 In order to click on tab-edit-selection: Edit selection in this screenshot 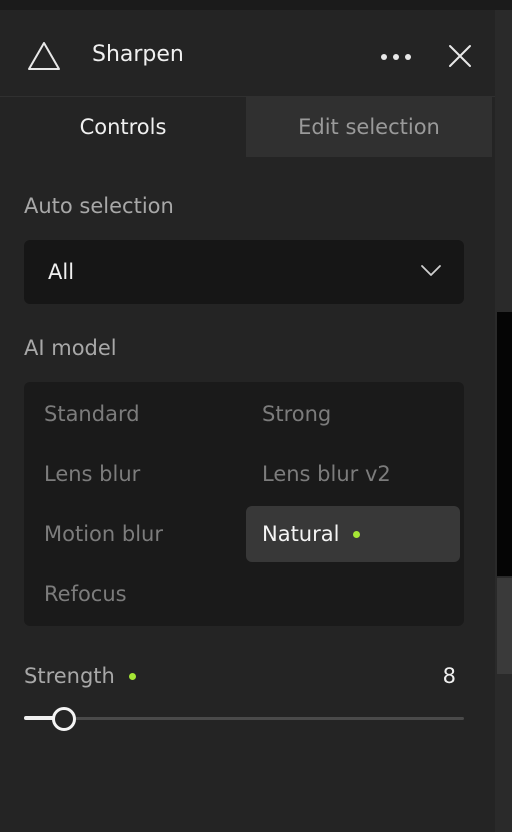, I will do `click(369, 127)`.